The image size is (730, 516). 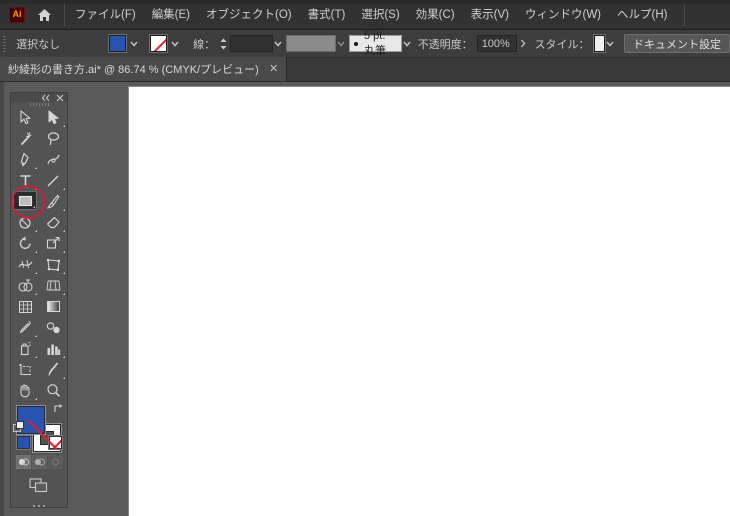 I want to click on gradient-tool, so click(x=53, y=306).